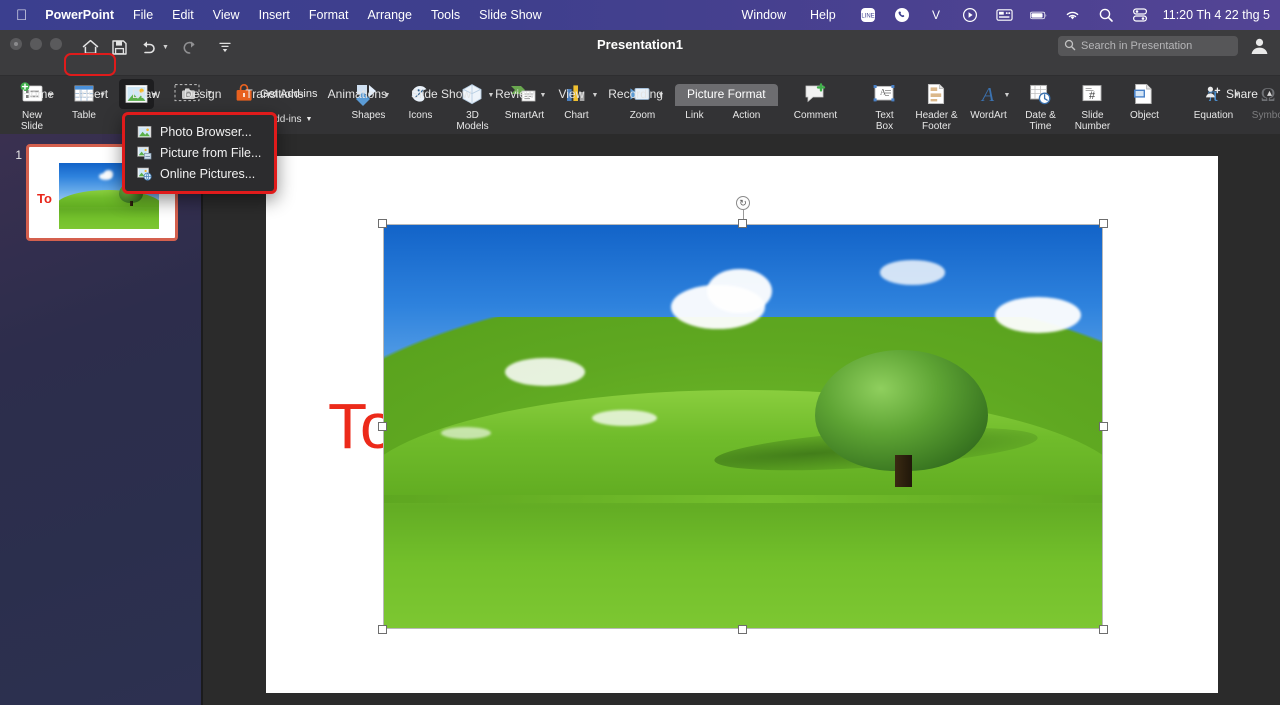  What do you see at coordinates (382, 223) in the screenshot?
I see `resize-handle-nw` at bounding box center [382, 223].